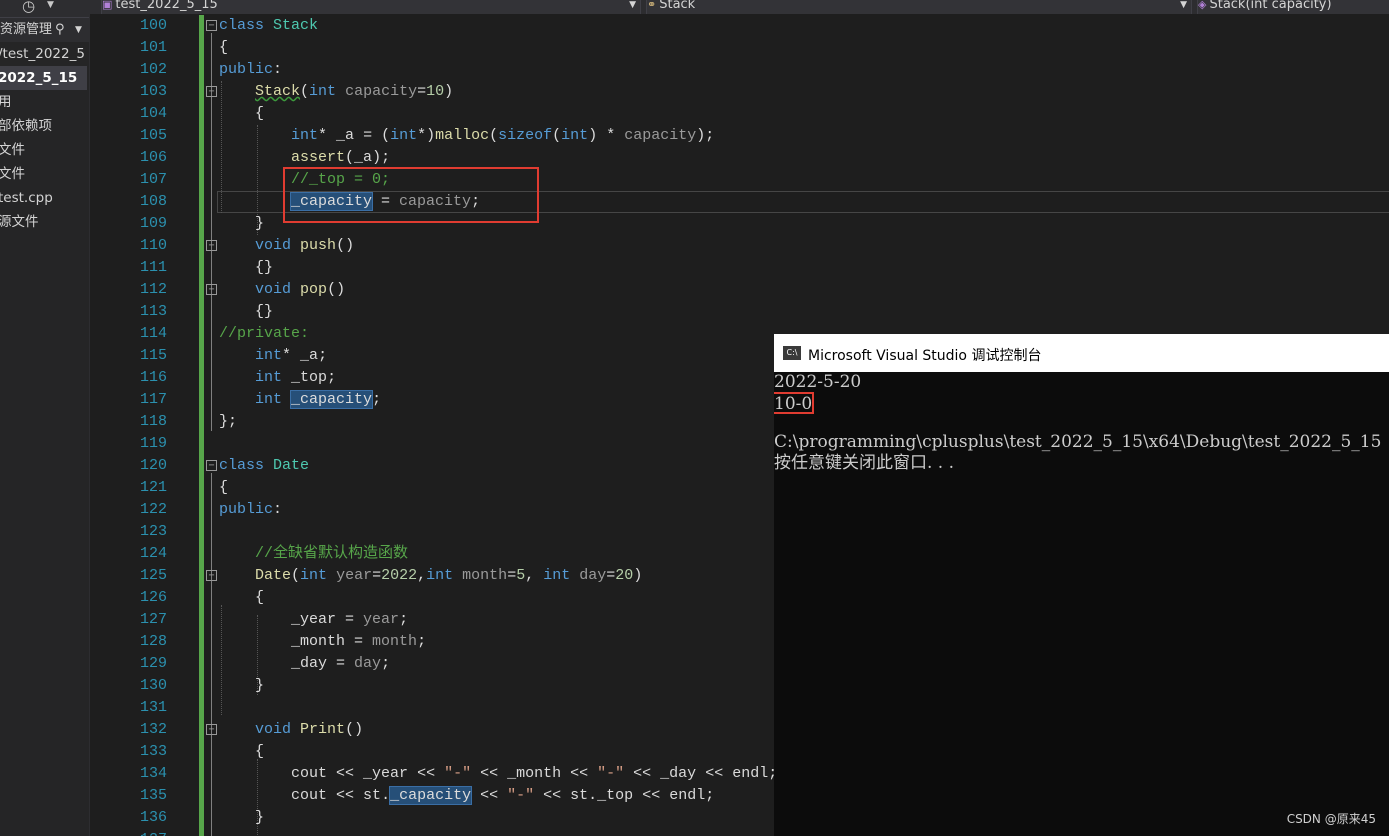 Image resolution: width=1389 pixels, height=836 pixels. I want to click on console-title: Microsoft Visual Studio 调试控制台, so click(925, 356).